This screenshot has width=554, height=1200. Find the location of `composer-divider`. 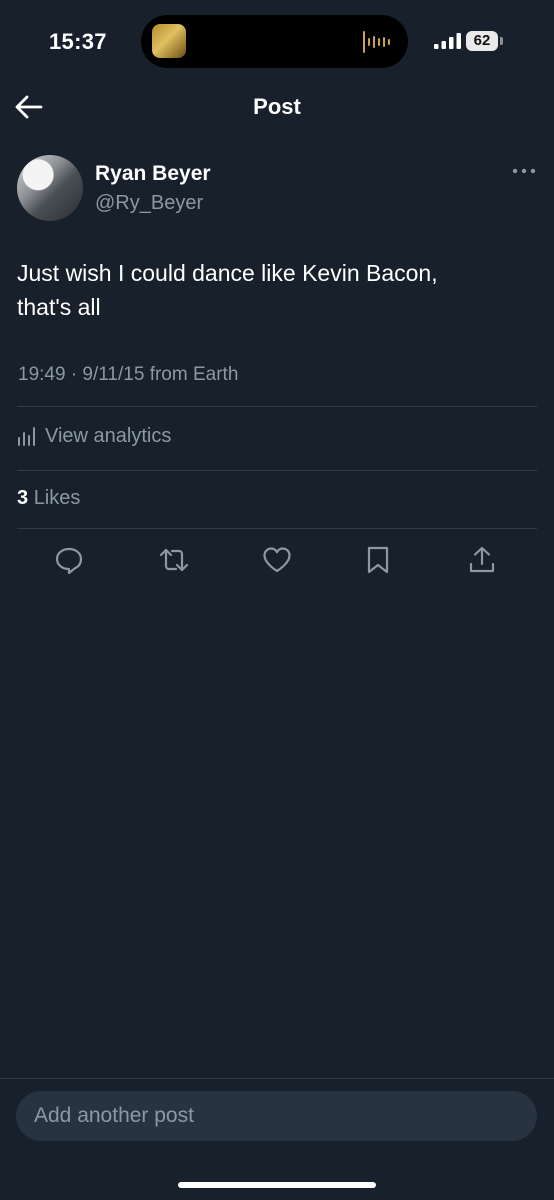

composer-divider is located at coordinates (277, 1078).